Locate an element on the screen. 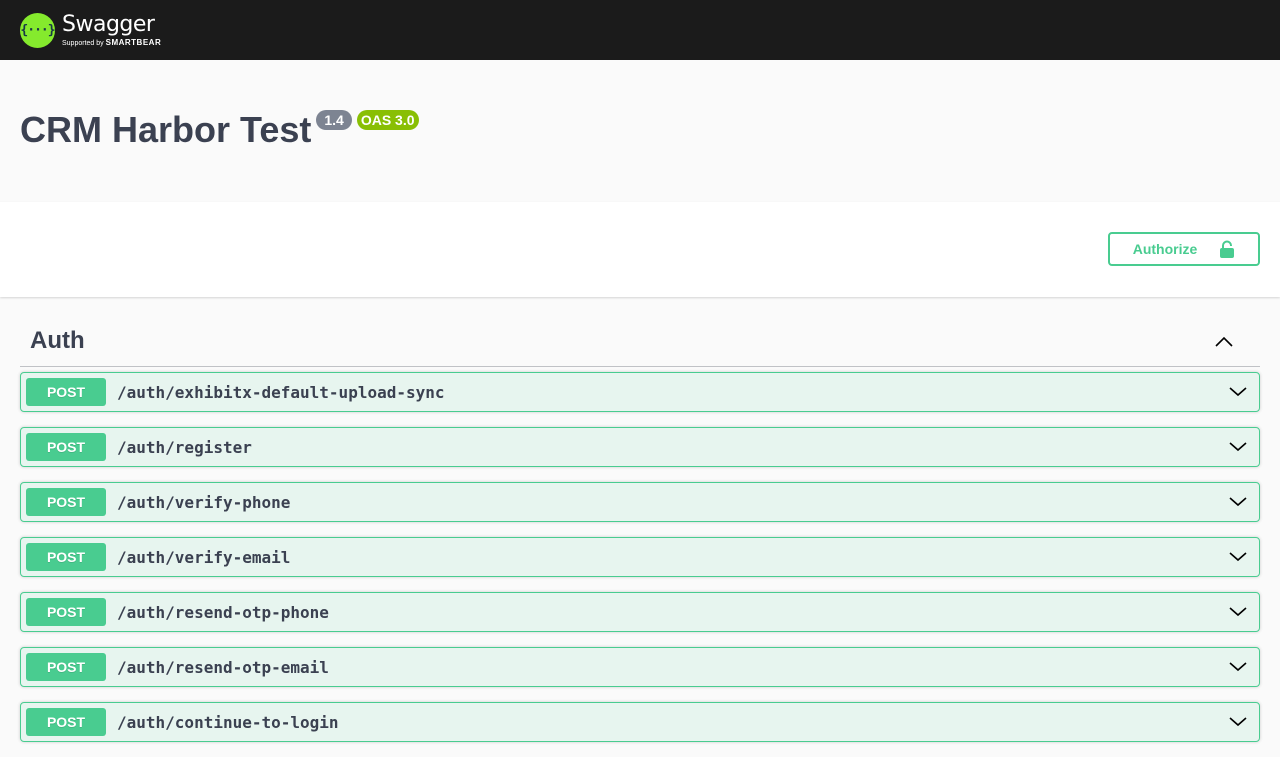 The height and width of the screenshot is (757, 1280). lock-icon is located at coordinates (1227, 249).